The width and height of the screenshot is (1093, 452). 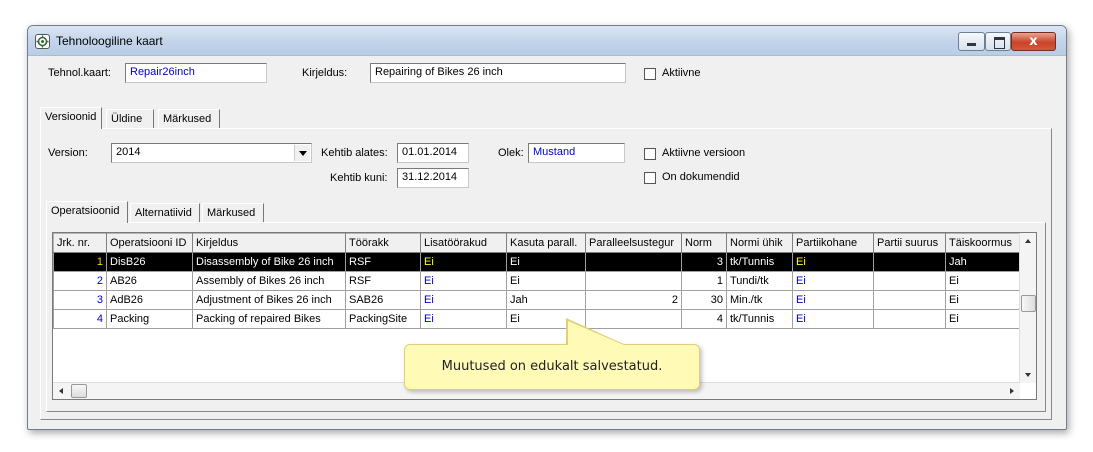 I want to click on tab-versioonid: Versioonid, so click(x=71, y=118).